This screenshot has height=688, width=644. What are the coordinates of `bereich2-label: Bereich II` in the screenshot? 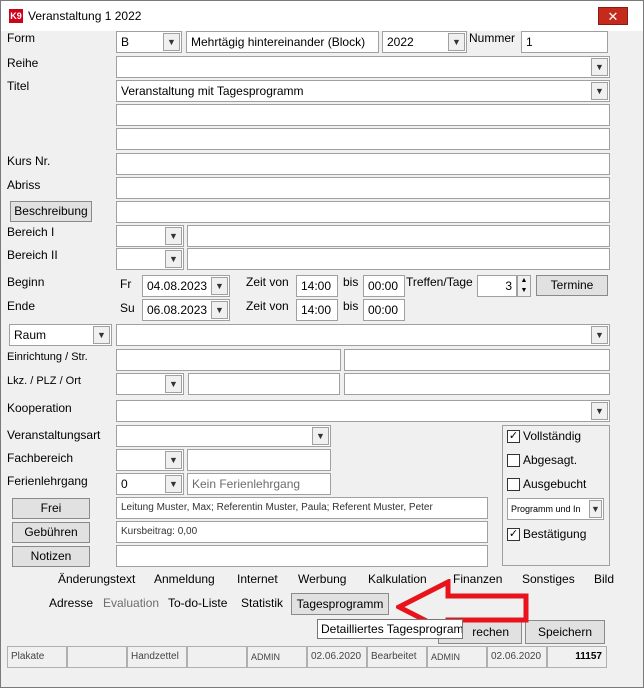 It's located at (32, 255).